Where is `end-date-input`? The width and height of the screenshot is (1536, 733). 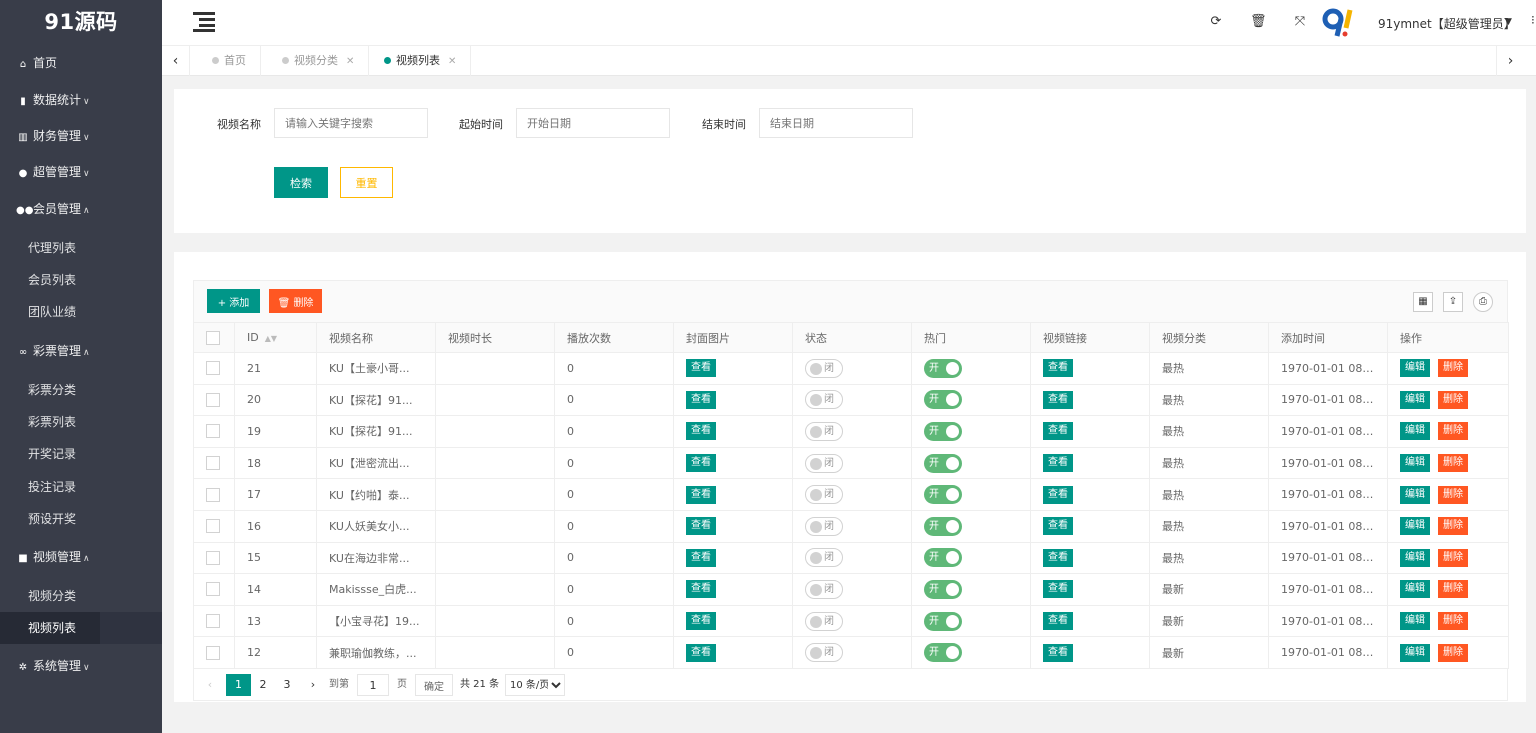 end-date-input is located at coordinates (836, 123).